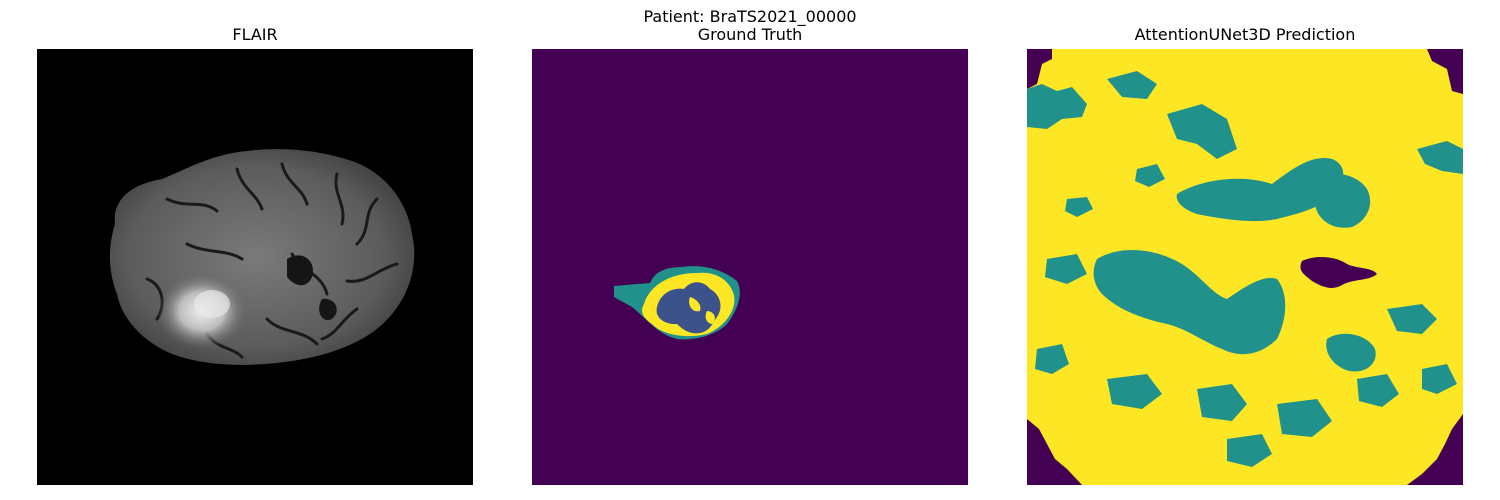 The image size is (1500, 500). I want to click on flair-panel-title: FLAIR, so click(255, 34).